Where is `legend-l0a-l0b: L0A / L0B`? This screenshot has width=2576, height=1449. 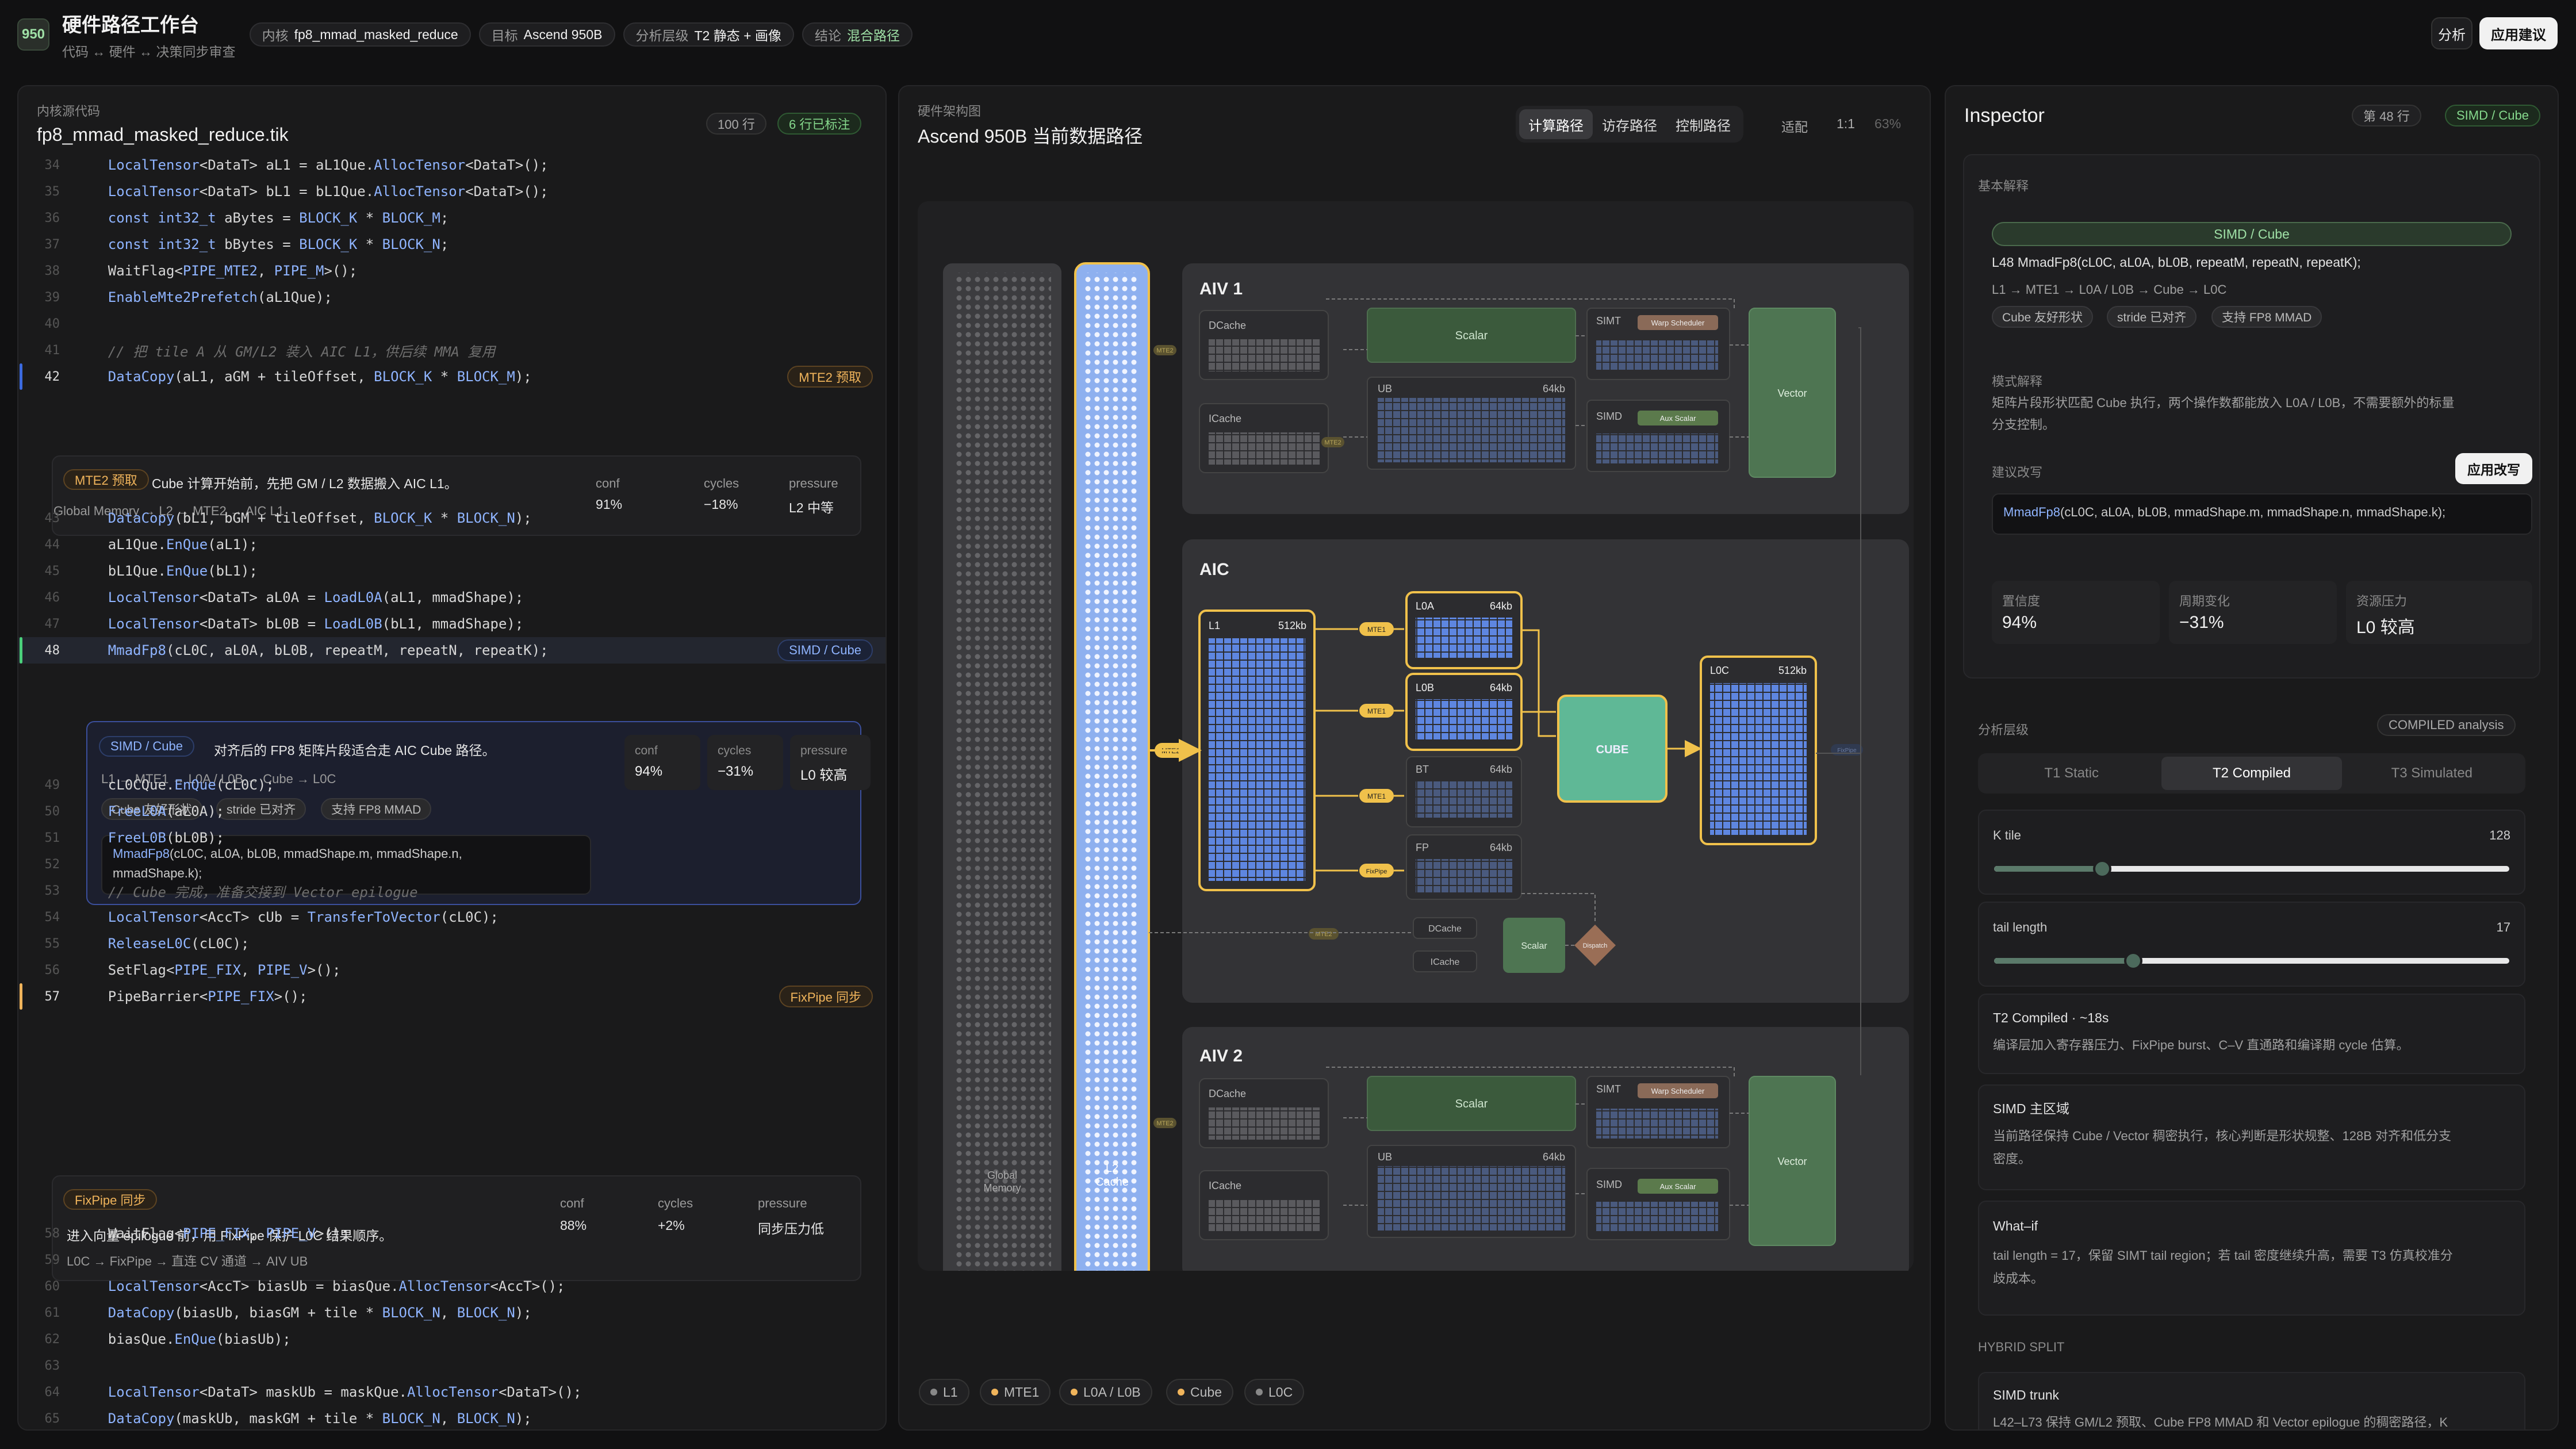
legend-l0a-l0b: L0A / L0B is located at coordinates (1105, 1392).